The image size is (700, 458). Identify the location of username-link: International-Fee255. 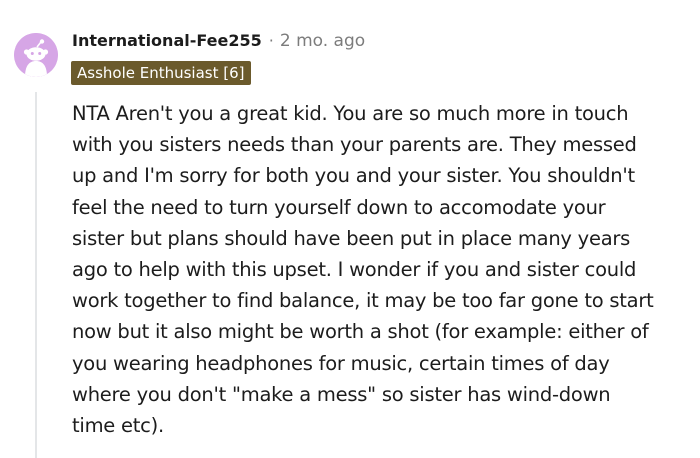
(167, 41).